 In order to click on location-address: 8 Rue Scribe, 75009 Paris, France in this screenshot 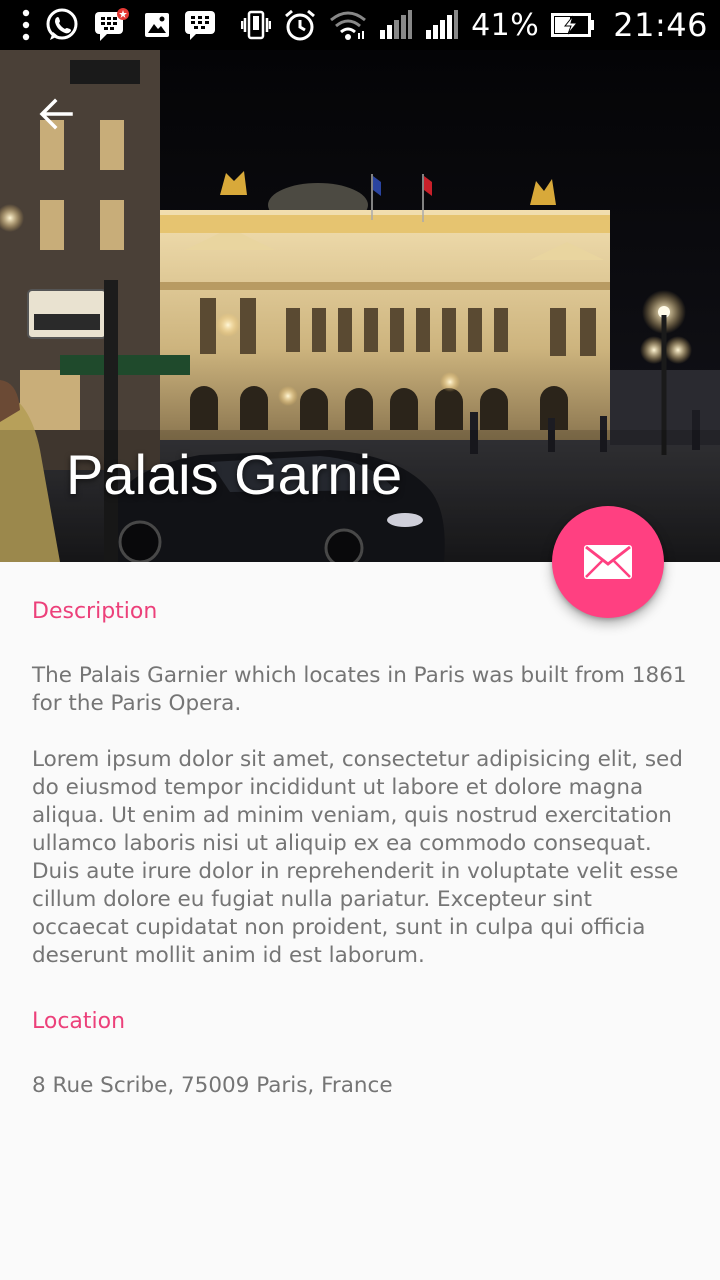, I will do `click(212, 1085)`.